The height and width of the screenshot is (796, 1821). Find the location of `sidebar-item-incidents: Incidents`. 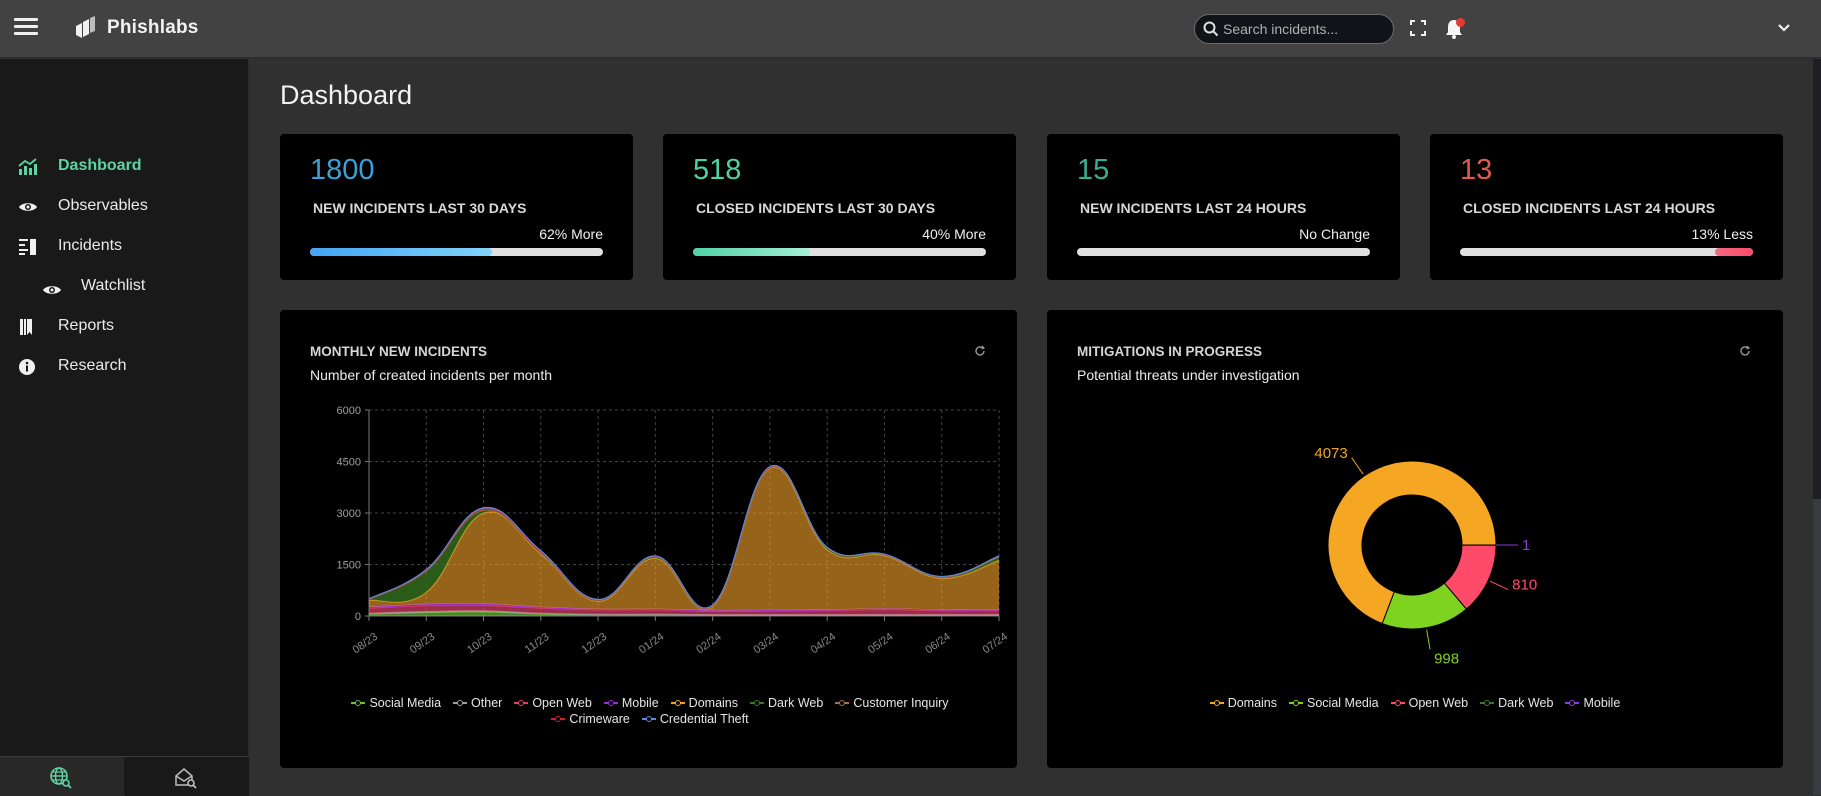

sidebar-item-incidents: Incidents is located at coordinates (124, 247).